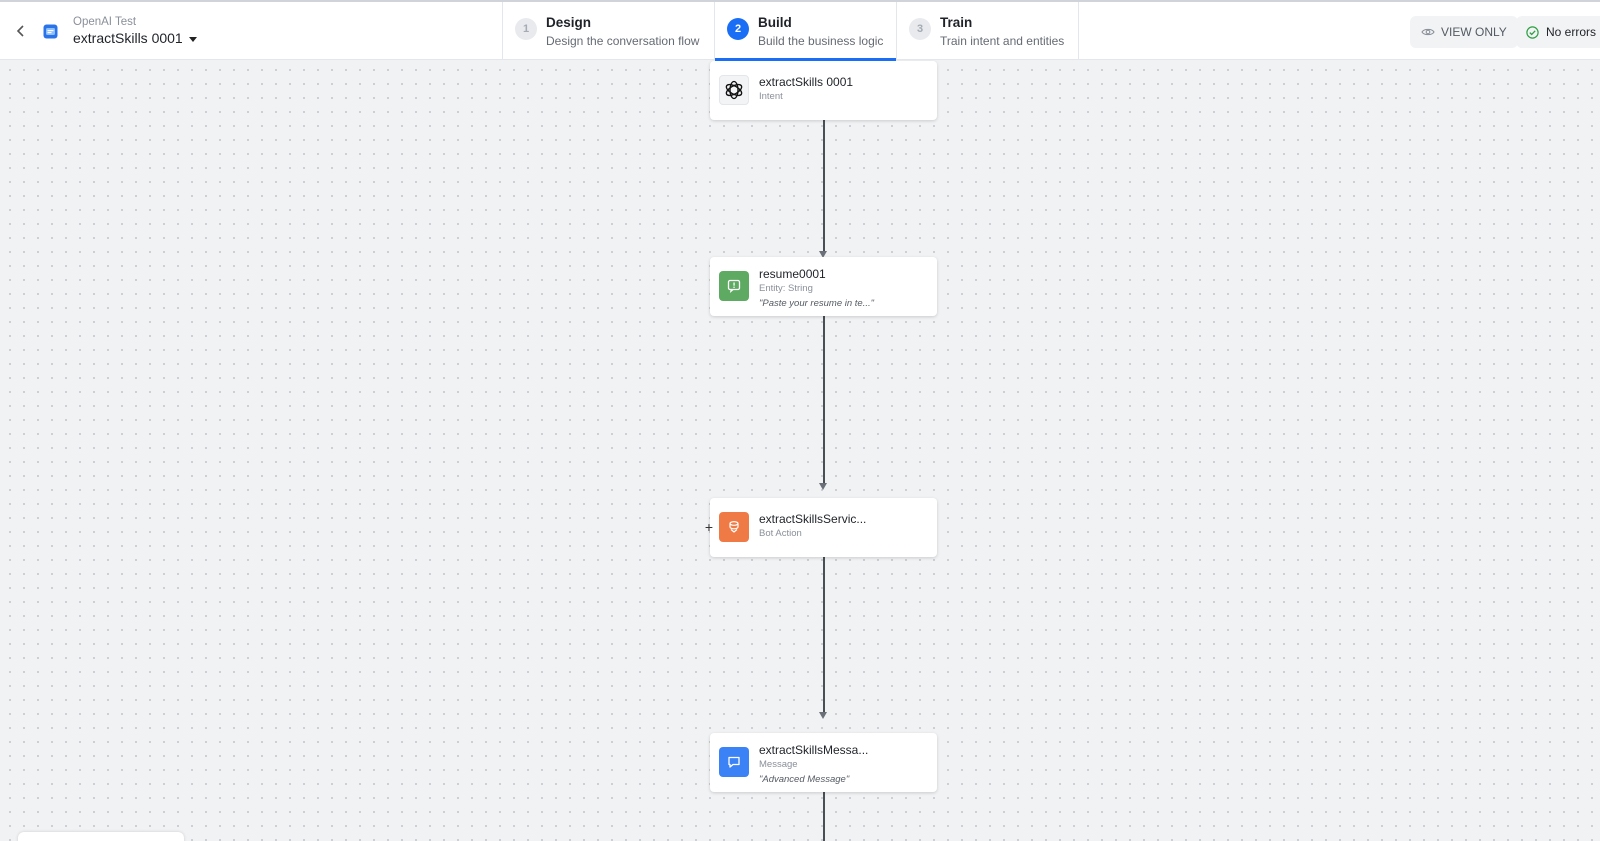 Image resolution: width=1600 pixels, height=841 pixels. I want to click on step-title: Train, so click(956, 22).